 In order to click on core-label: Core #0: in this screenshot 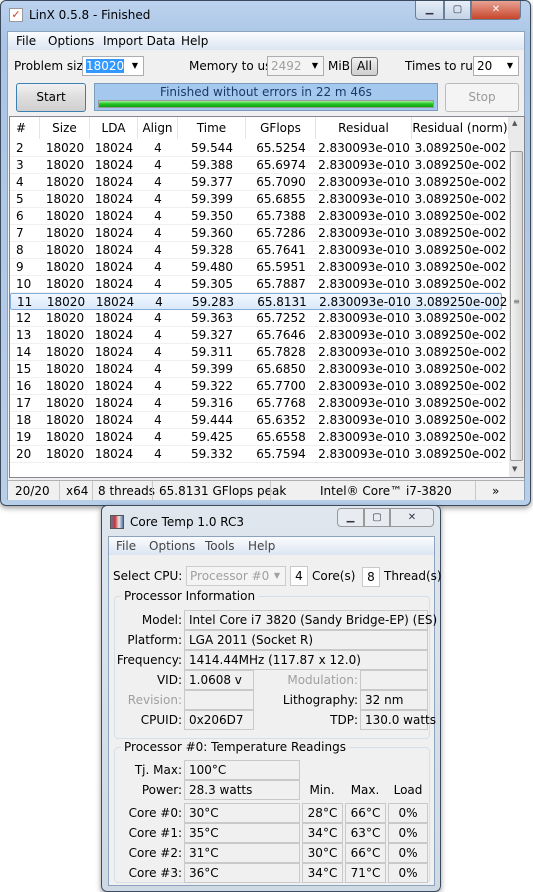, I will do `click(155, 813)`.